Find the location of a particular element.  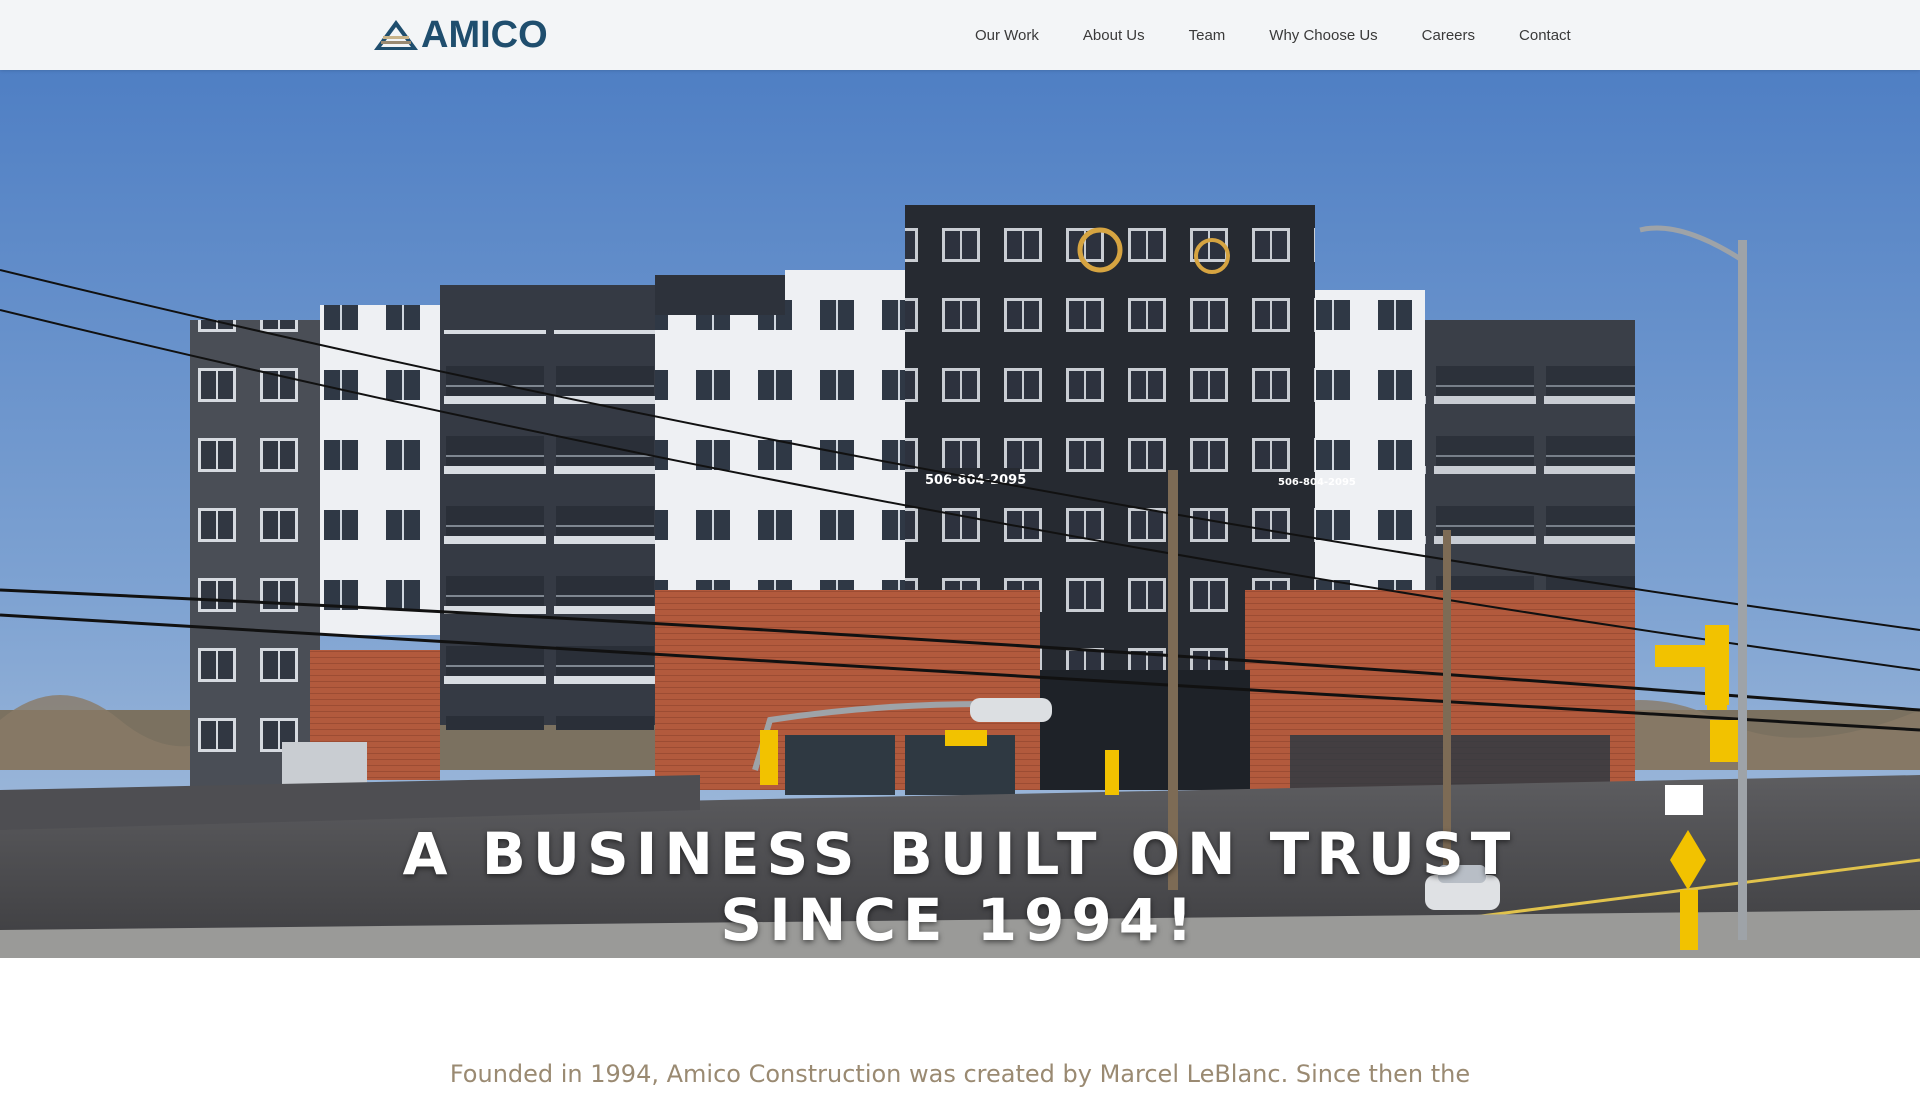

nav-team: Team is located at coordinates (1207, 36).